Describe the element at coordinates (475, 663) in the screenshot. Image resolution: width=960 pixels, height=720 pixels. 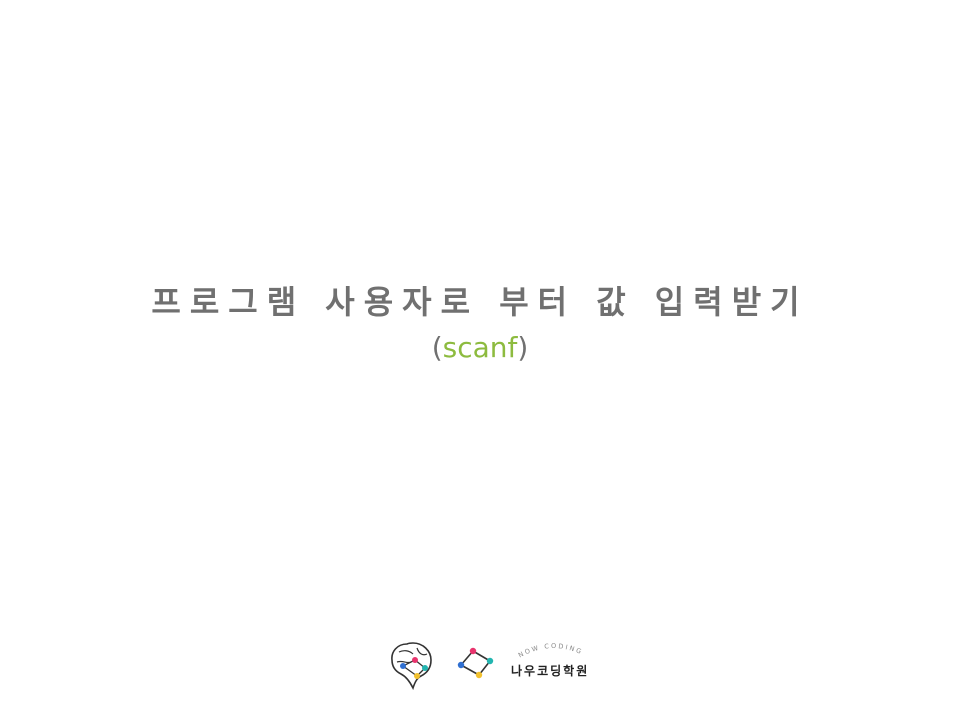
I see `connected-dots-logo-icon` at that location.